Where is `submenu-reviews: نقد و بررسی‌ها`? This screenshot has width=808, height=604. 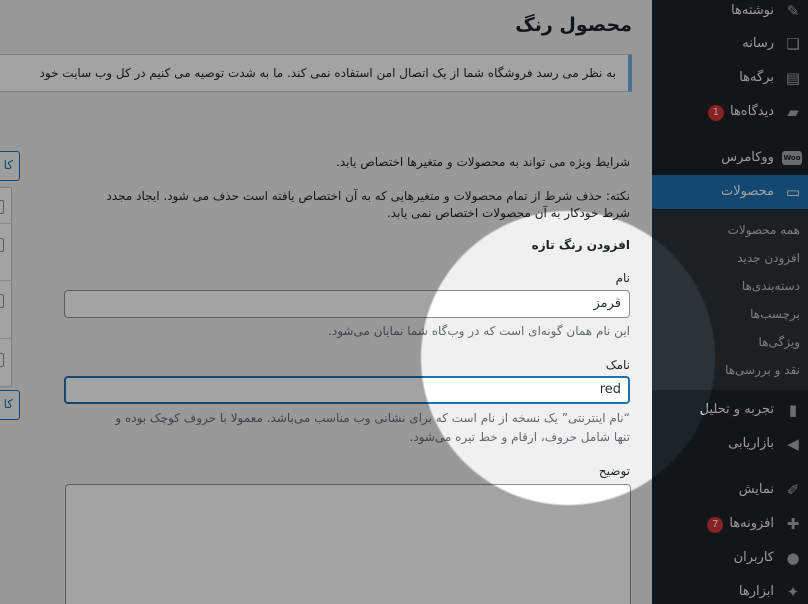
submenu-reviews: نقد و بررسی‌ها is located at coordinates (762, 370).